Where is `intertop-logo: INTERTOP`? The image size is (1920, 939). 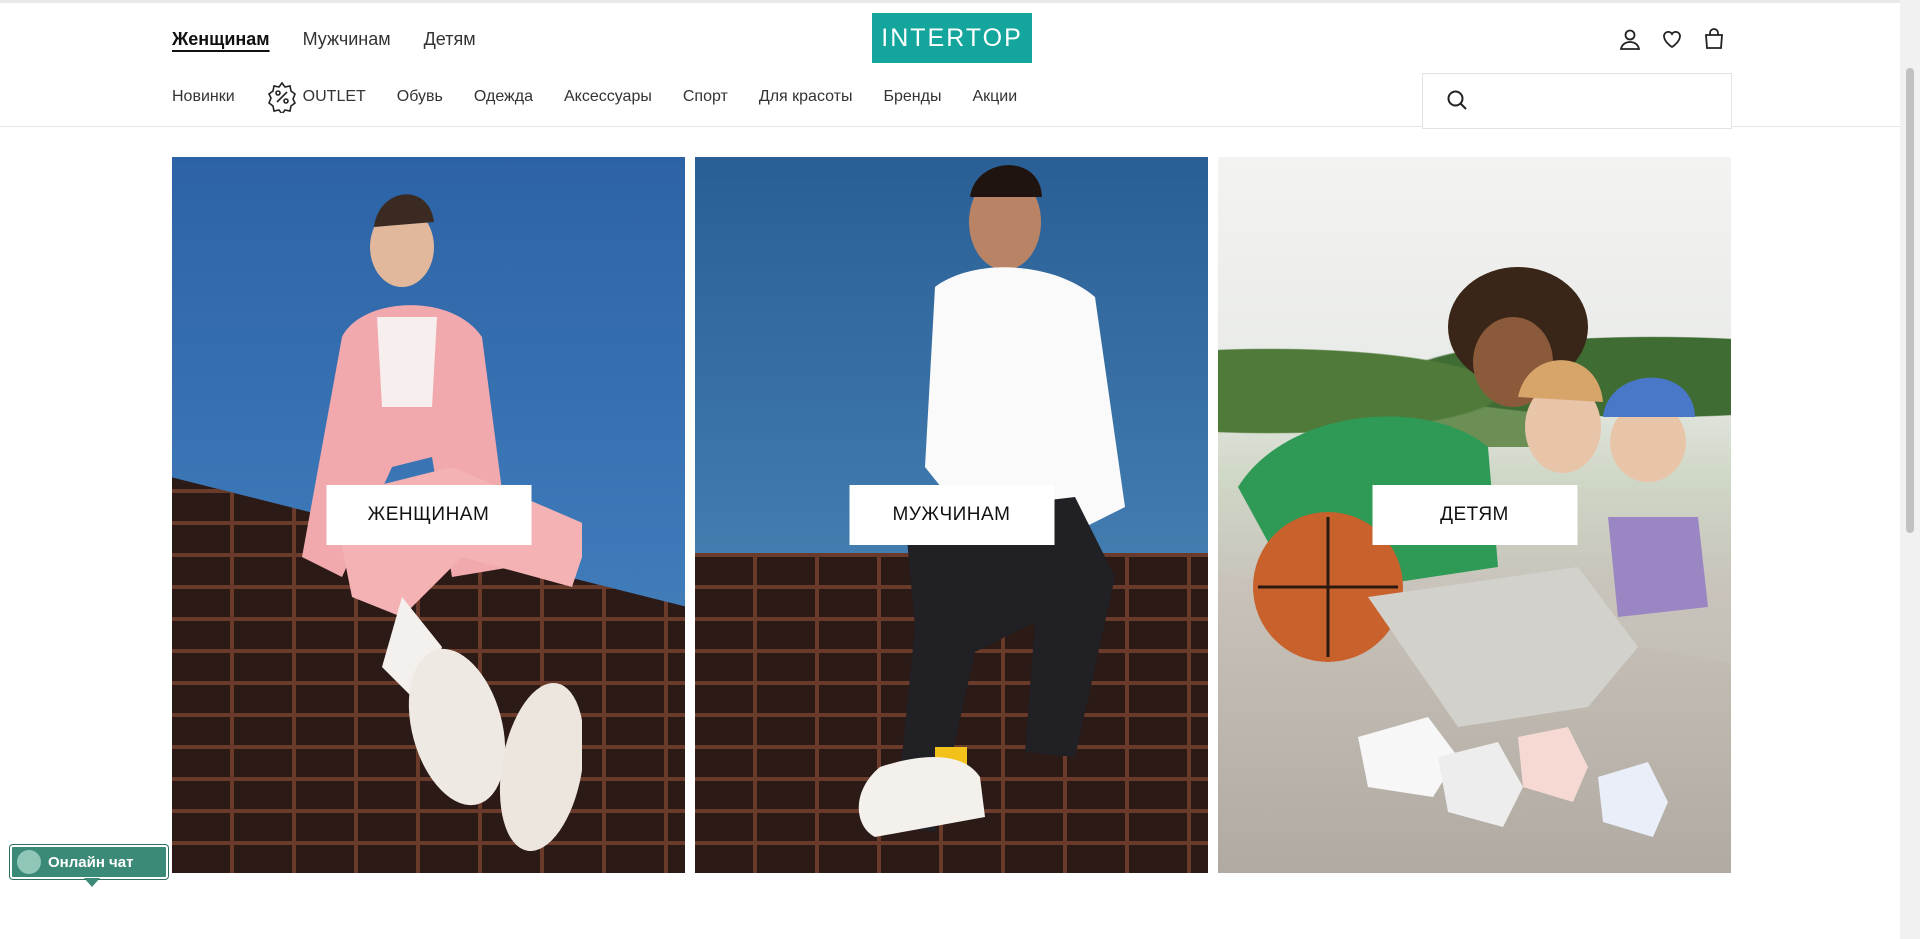
intertop-logo: INTERTOP is located at coordinates (952, 38).